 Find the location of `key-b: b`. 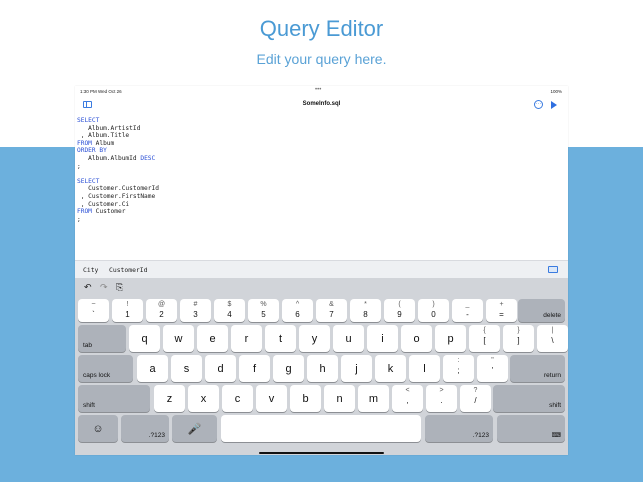

key-b: b is located at coordinates (305, 398).